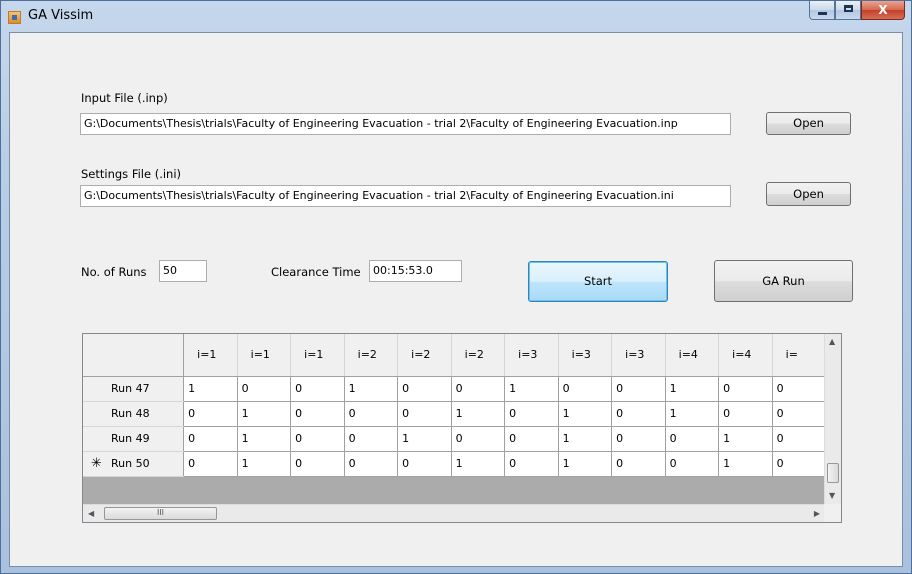 The width and height of the screenshot is (912, 574). Describe the element at coordinates (817, 514) in the screenshot. I see `scroll-right-icon: ▶` at that location.